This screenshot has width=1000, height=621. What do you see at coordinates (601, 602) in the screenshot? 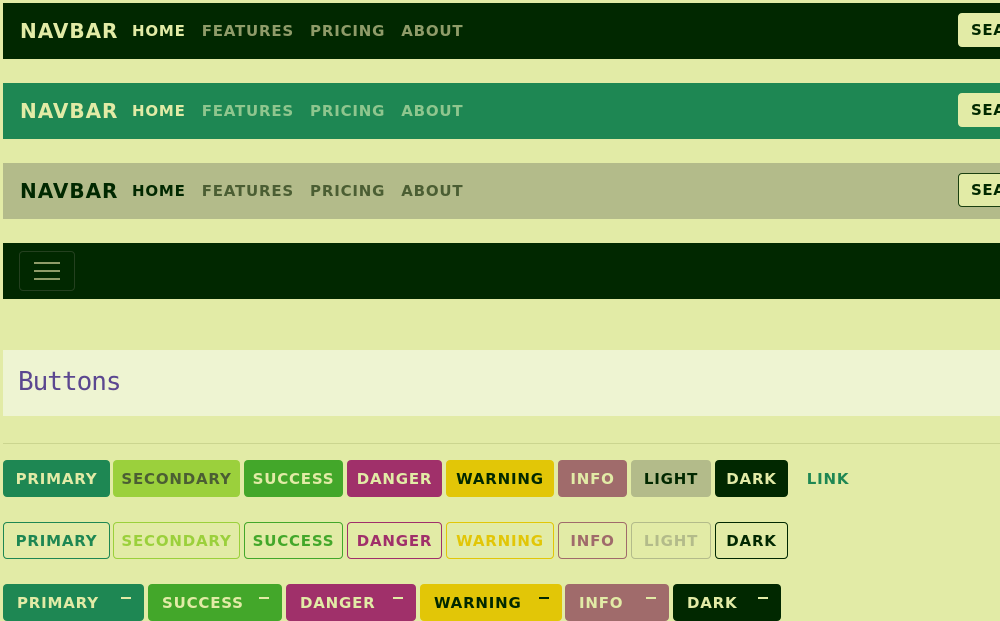
I see `dropdown-label: INFO` at bounding box center [601, 602].